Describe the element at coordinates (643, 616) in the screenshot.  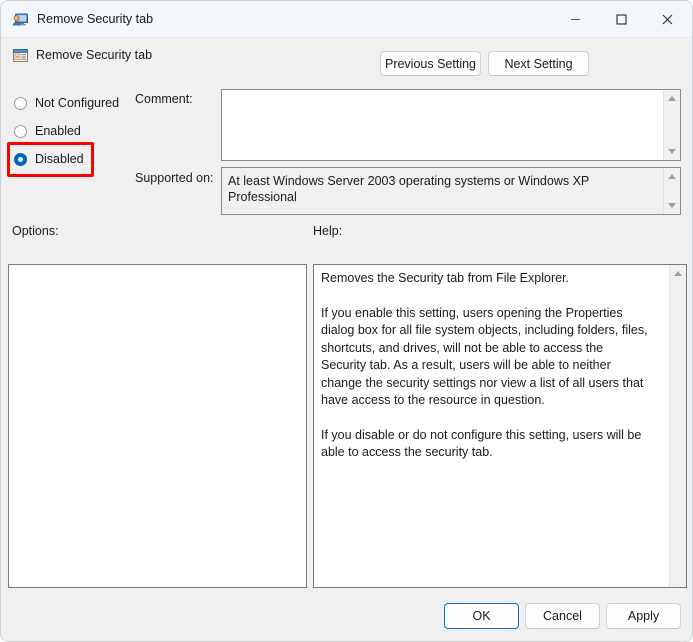
I see `apply-button: Apply` at that location.